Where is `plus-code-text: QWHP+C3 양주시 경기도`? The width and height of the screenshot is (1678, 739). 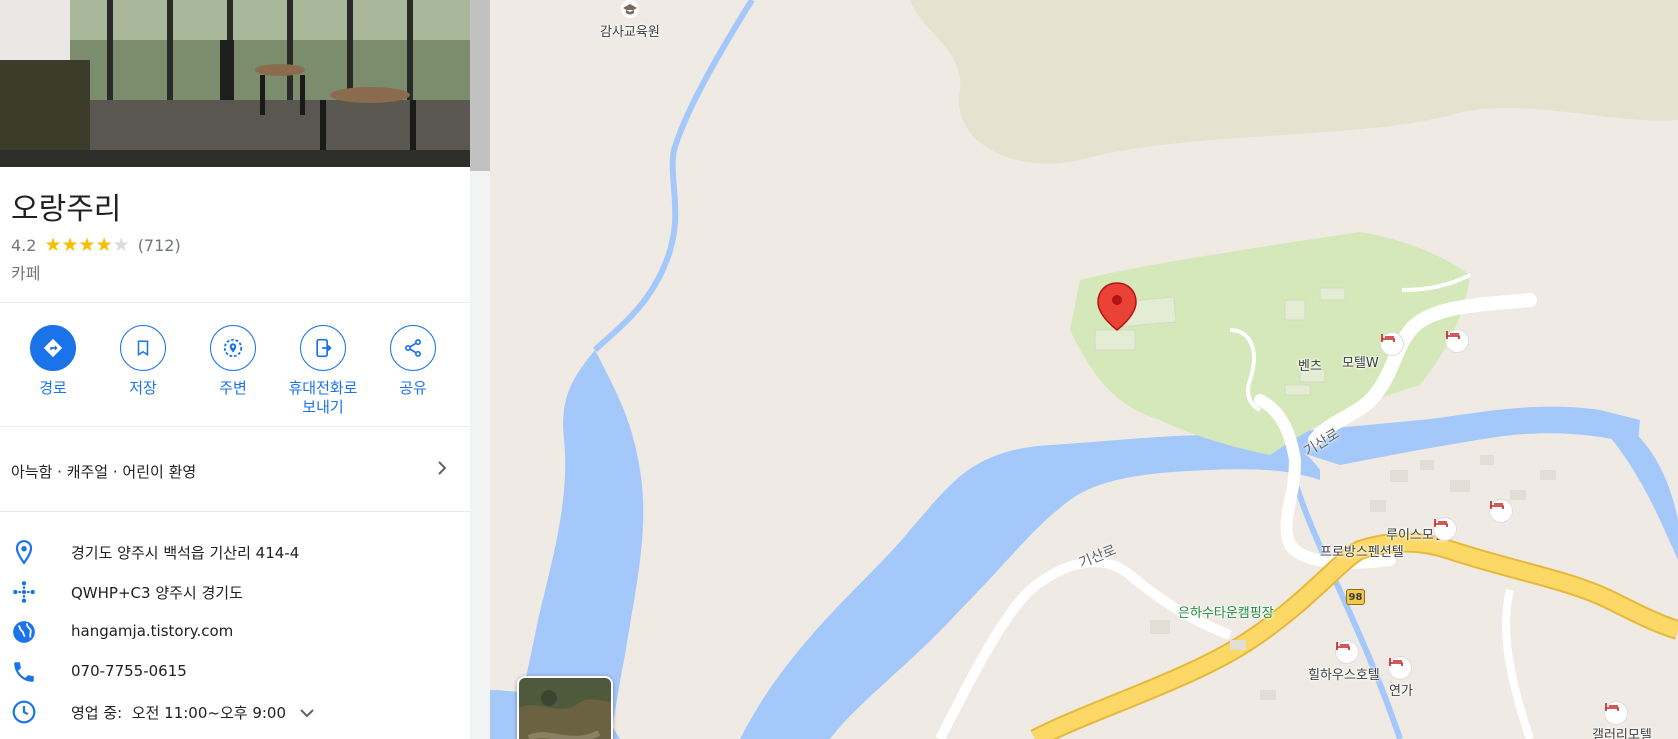
plus-code-text: QWHP+C3 양주시 경기도 is located at coordinates (157, 593).